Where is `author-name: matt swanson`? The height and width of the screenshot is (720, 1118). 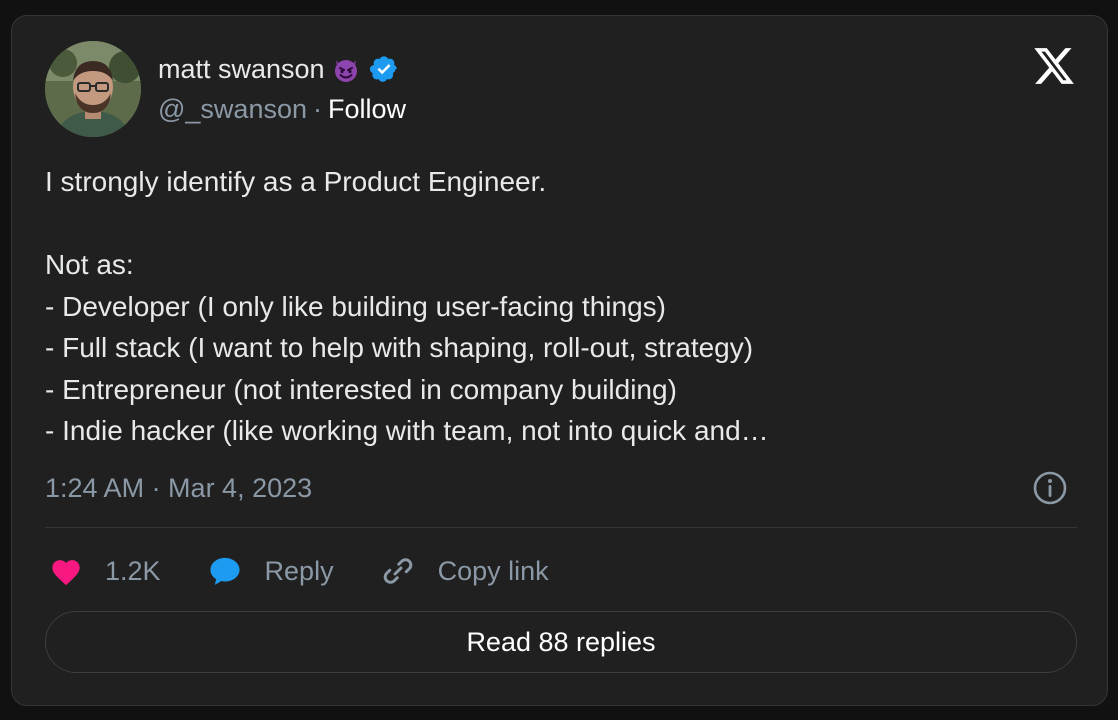 author-name: matt swanson is located at coordinates (241, 69).